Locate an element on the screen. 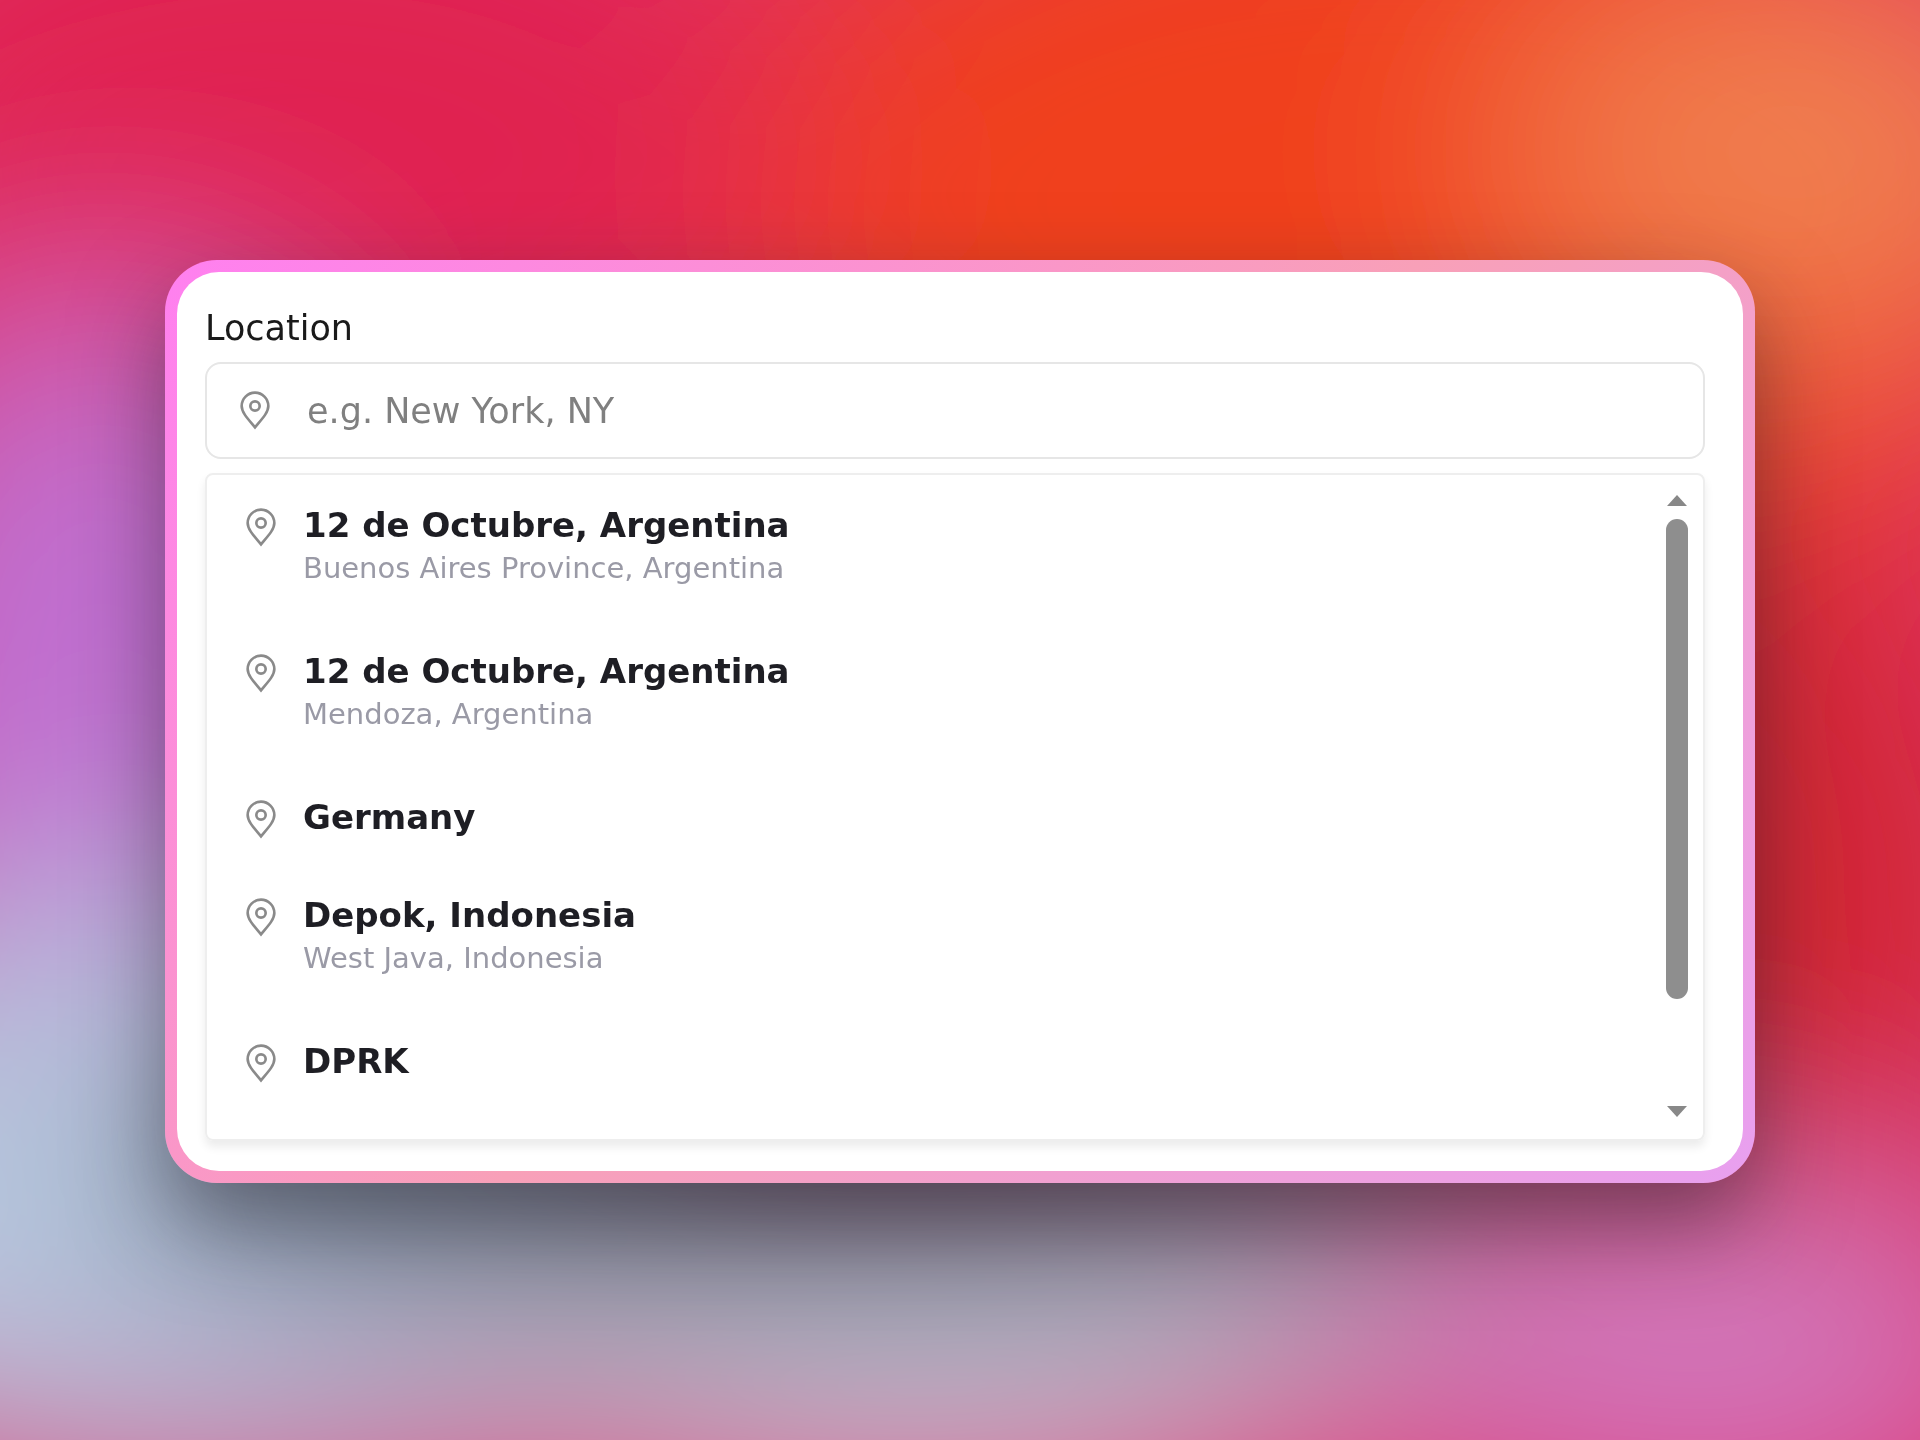 The height and width of the screenshot is (1440, 1920). suggestion-item: Depok, Indonesia West Java, Indonesia is located at coordinates (932, 968).